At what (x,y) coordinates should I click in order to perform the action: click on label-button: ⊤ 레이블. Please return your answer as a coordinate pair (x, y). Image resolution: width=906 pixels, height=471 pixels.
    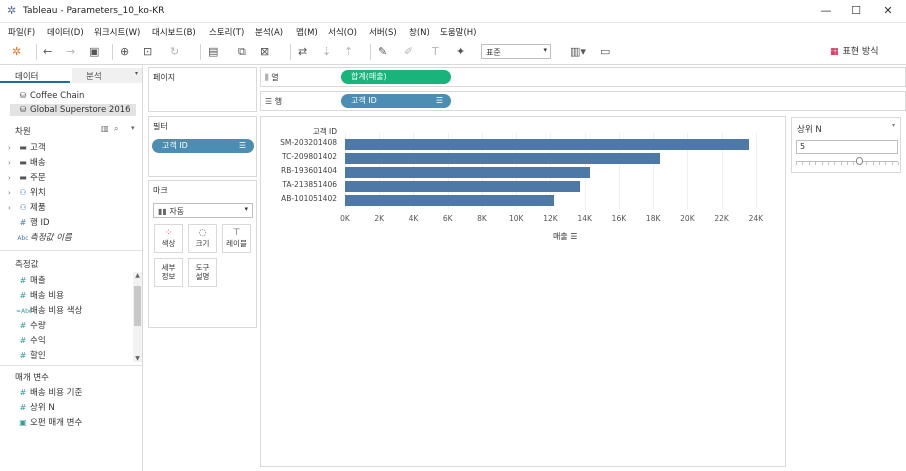
    Looking at the image, I should click on (236, 238).